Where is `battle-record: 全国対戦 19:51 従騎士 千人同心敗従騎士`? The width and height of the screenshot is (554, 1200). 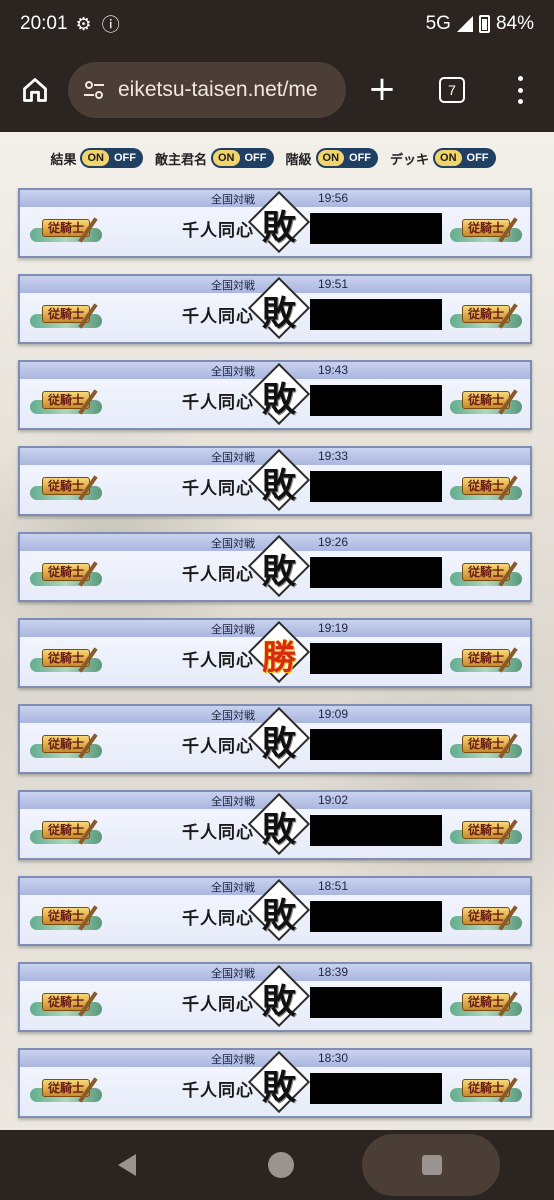 battle-record: 全国対戦 19:51 従騎士 千人同心敗従騎士 is located at coordinates (275, 309).